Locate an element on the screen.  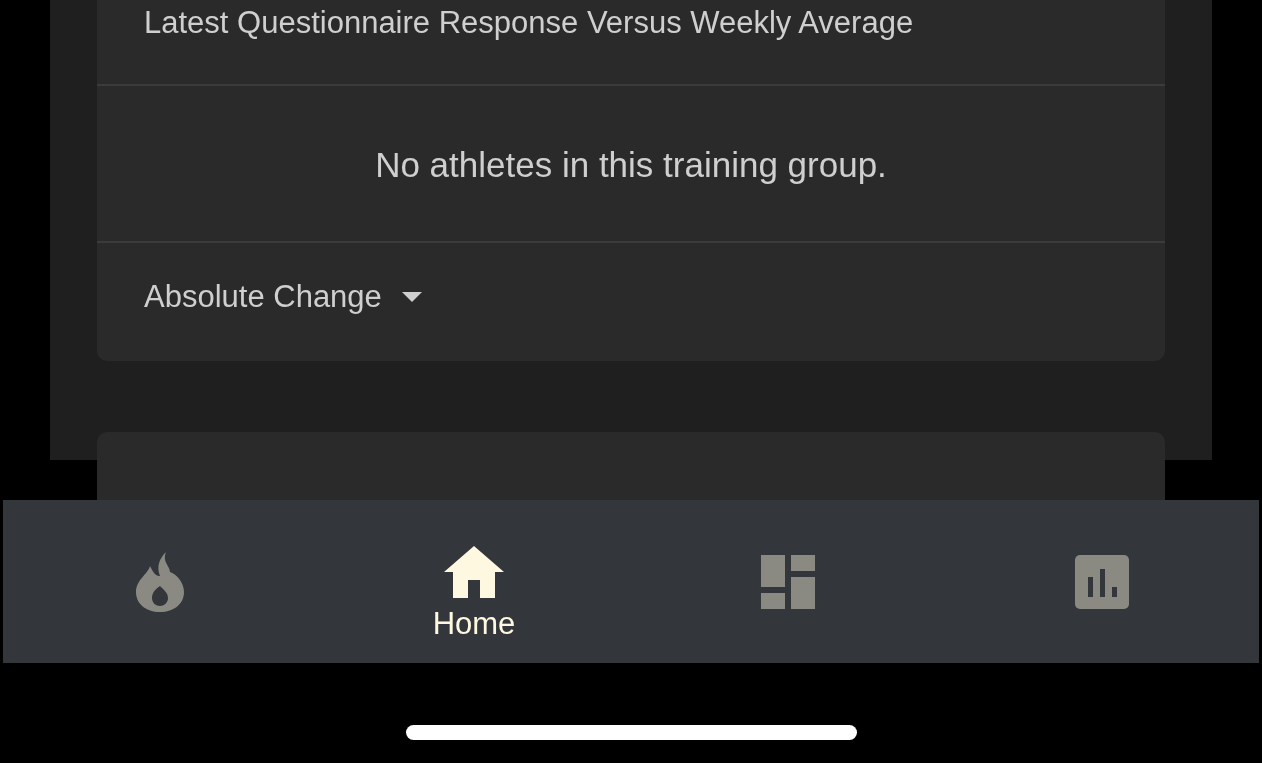
nav-tab: Home is located at coordinates (474, 593).